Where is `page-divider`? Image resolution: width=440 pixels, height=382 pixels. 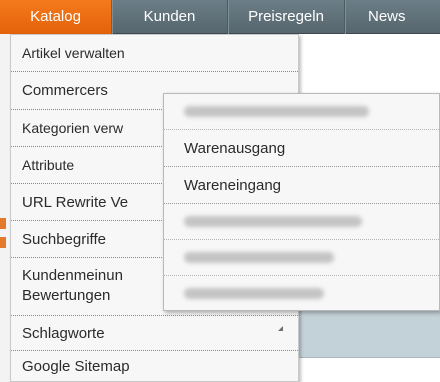
page-divider is located at coordinates (370, 357).